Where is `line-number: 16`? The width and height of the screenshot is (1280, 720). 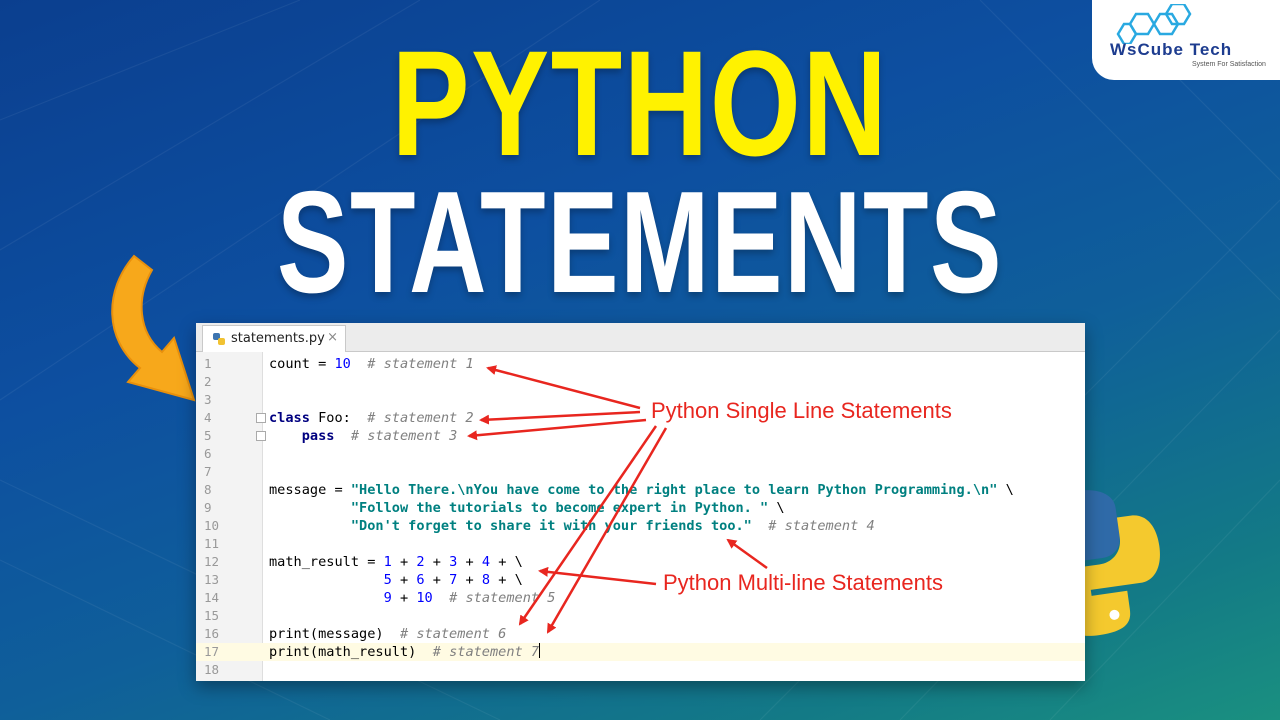
line-number: 16 is located at coordinates (212, 633).